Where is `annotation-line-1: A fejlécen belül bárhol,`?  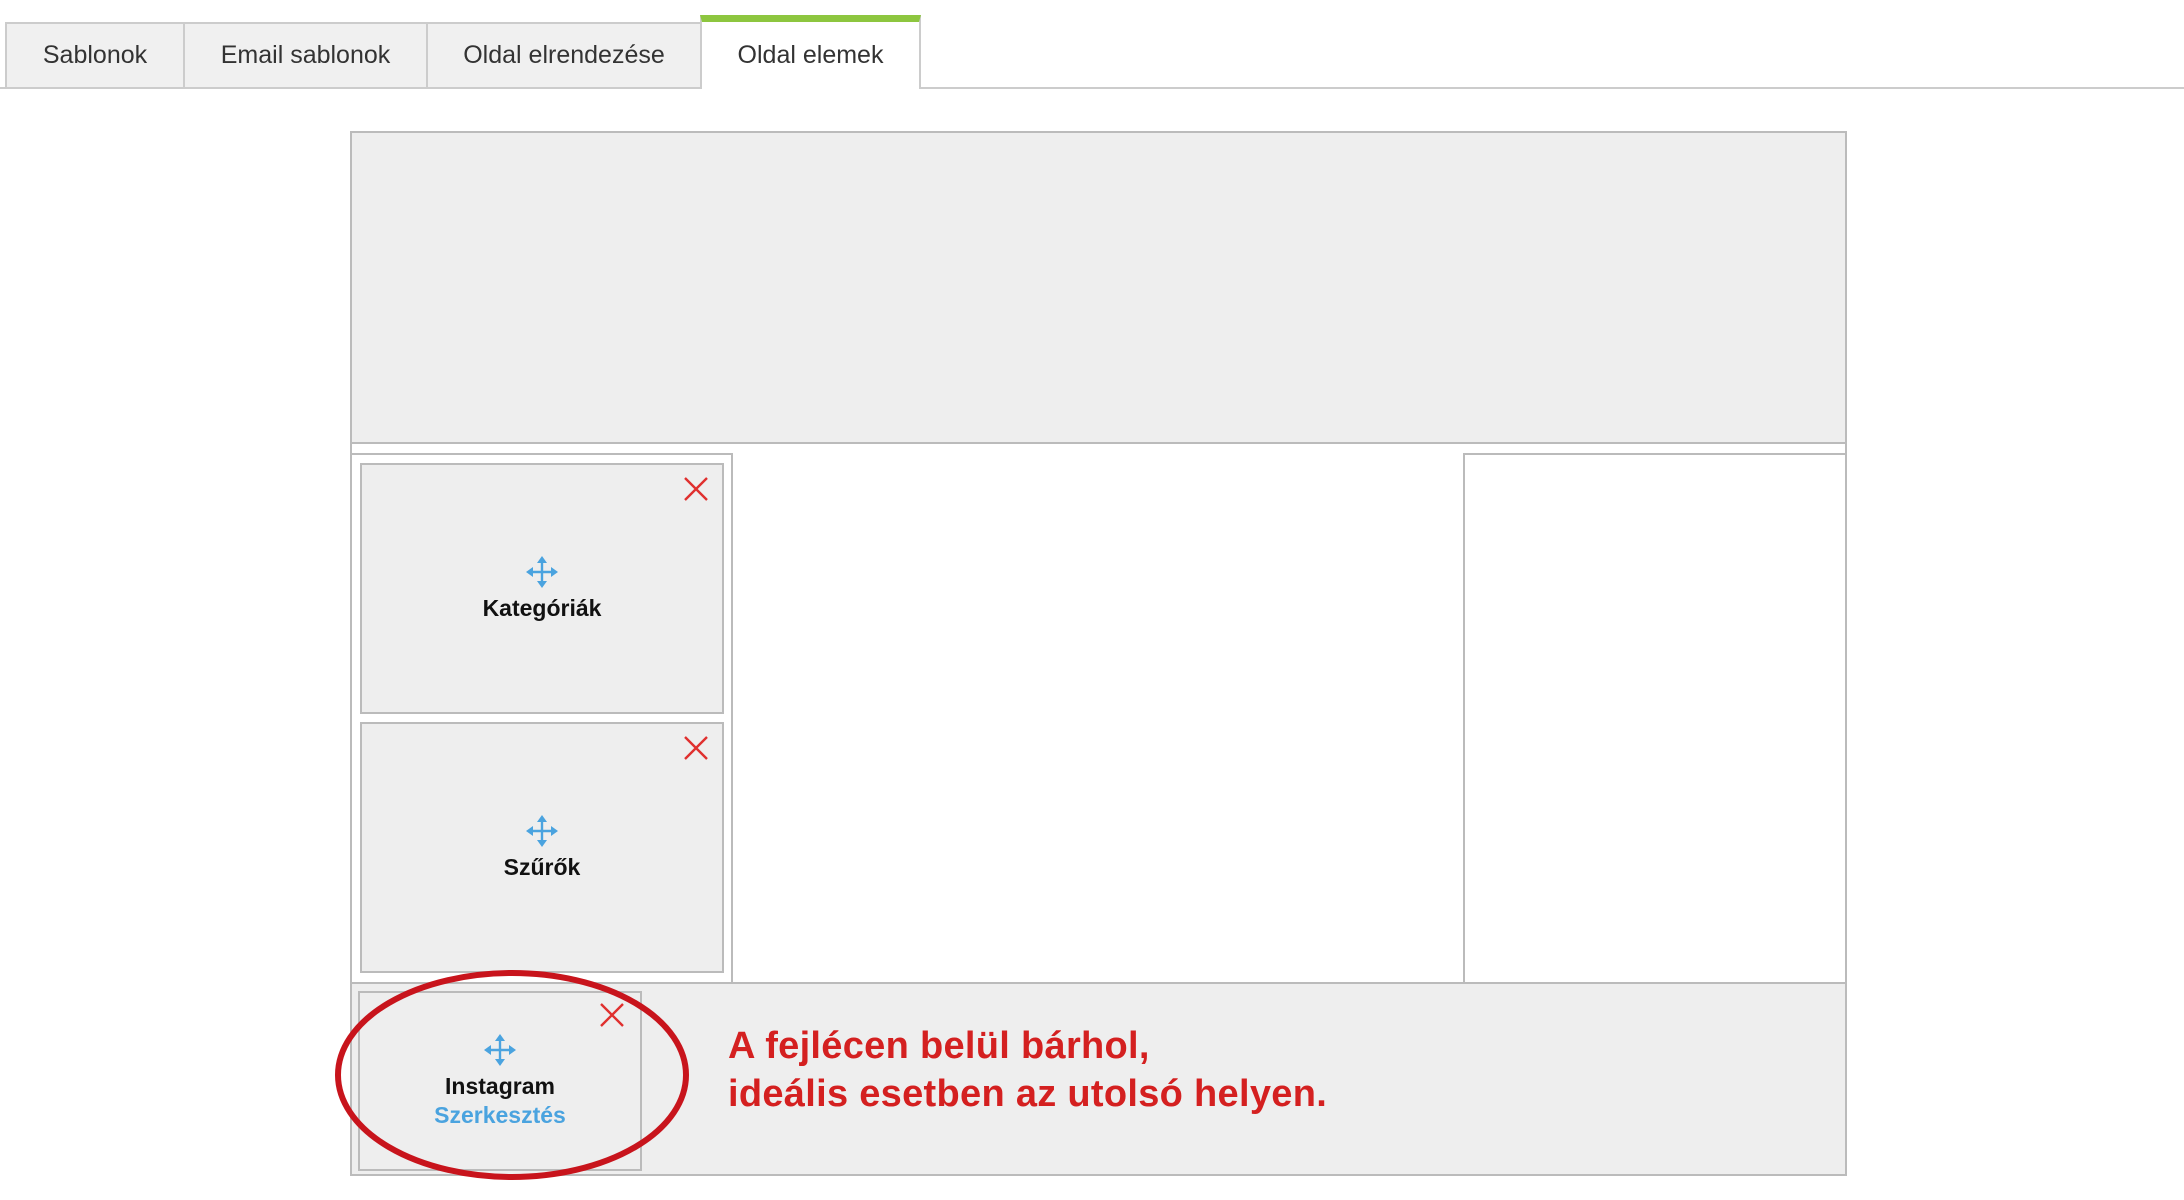 annotation-line-1: A fejlécen belül bárhol, is located at coordinates (939, 1046).